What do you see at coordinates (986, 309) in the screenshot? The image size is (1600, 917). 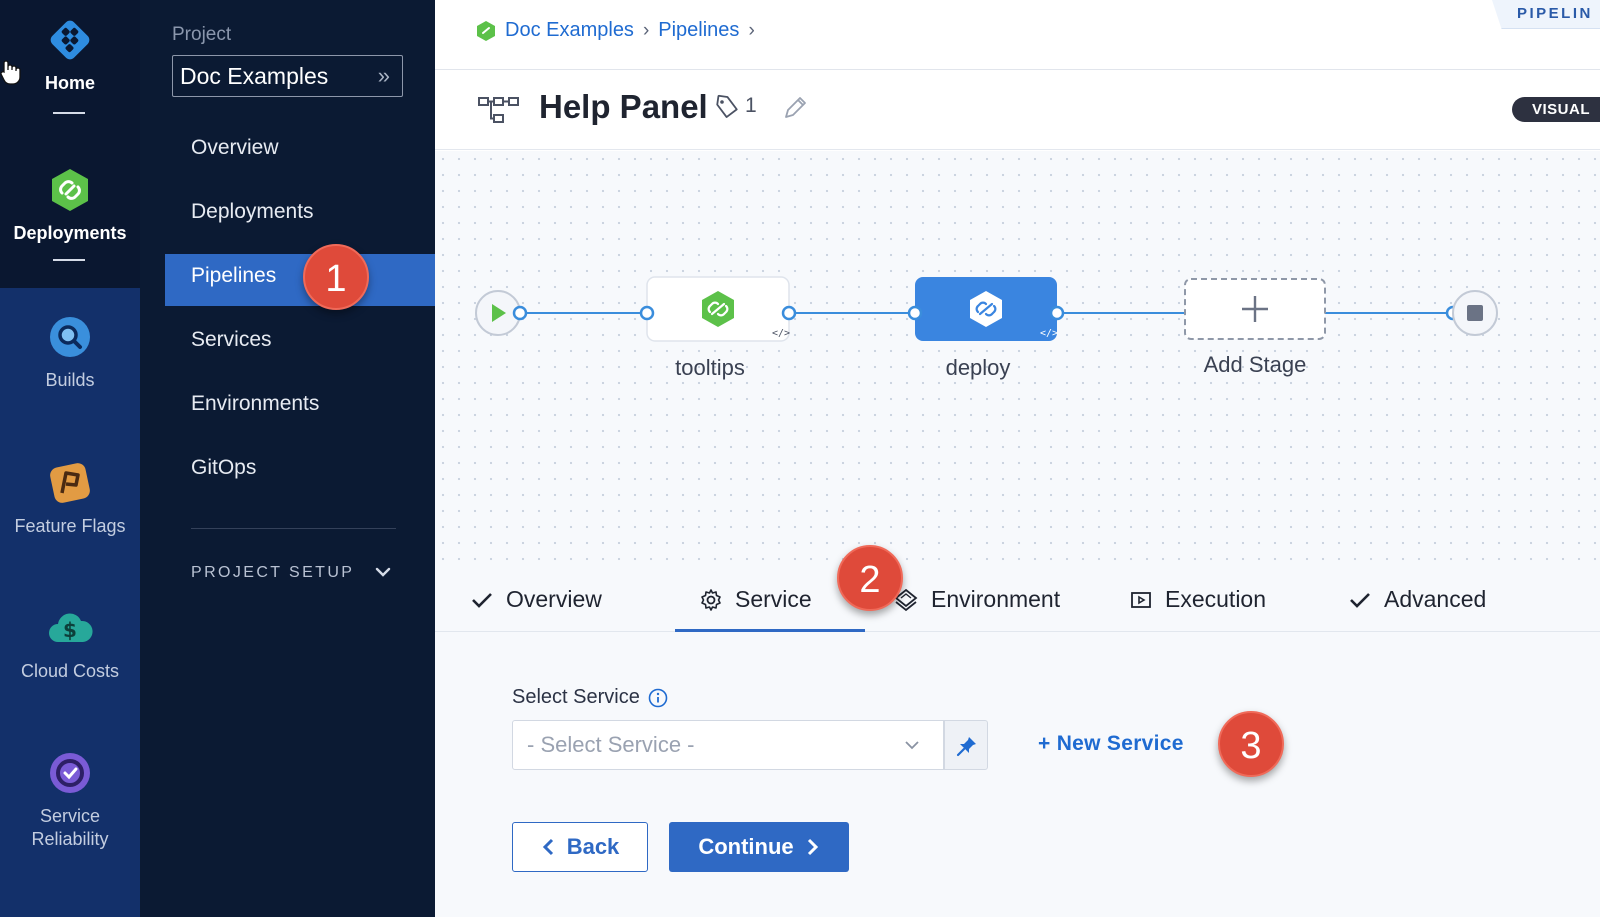 I see `stage-node-deploy: </>` at bounding box center [986, 309].